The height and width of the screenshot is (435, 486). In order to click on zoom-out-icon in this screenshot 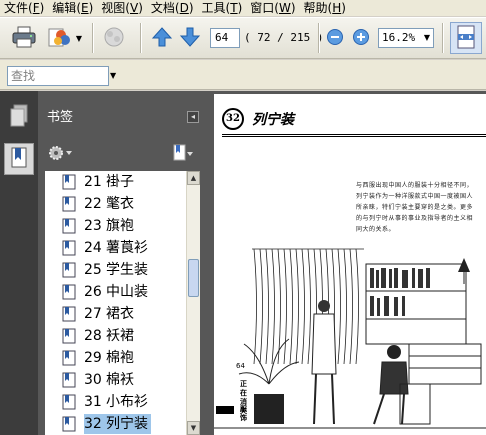, I will do `click(335, 38)`.